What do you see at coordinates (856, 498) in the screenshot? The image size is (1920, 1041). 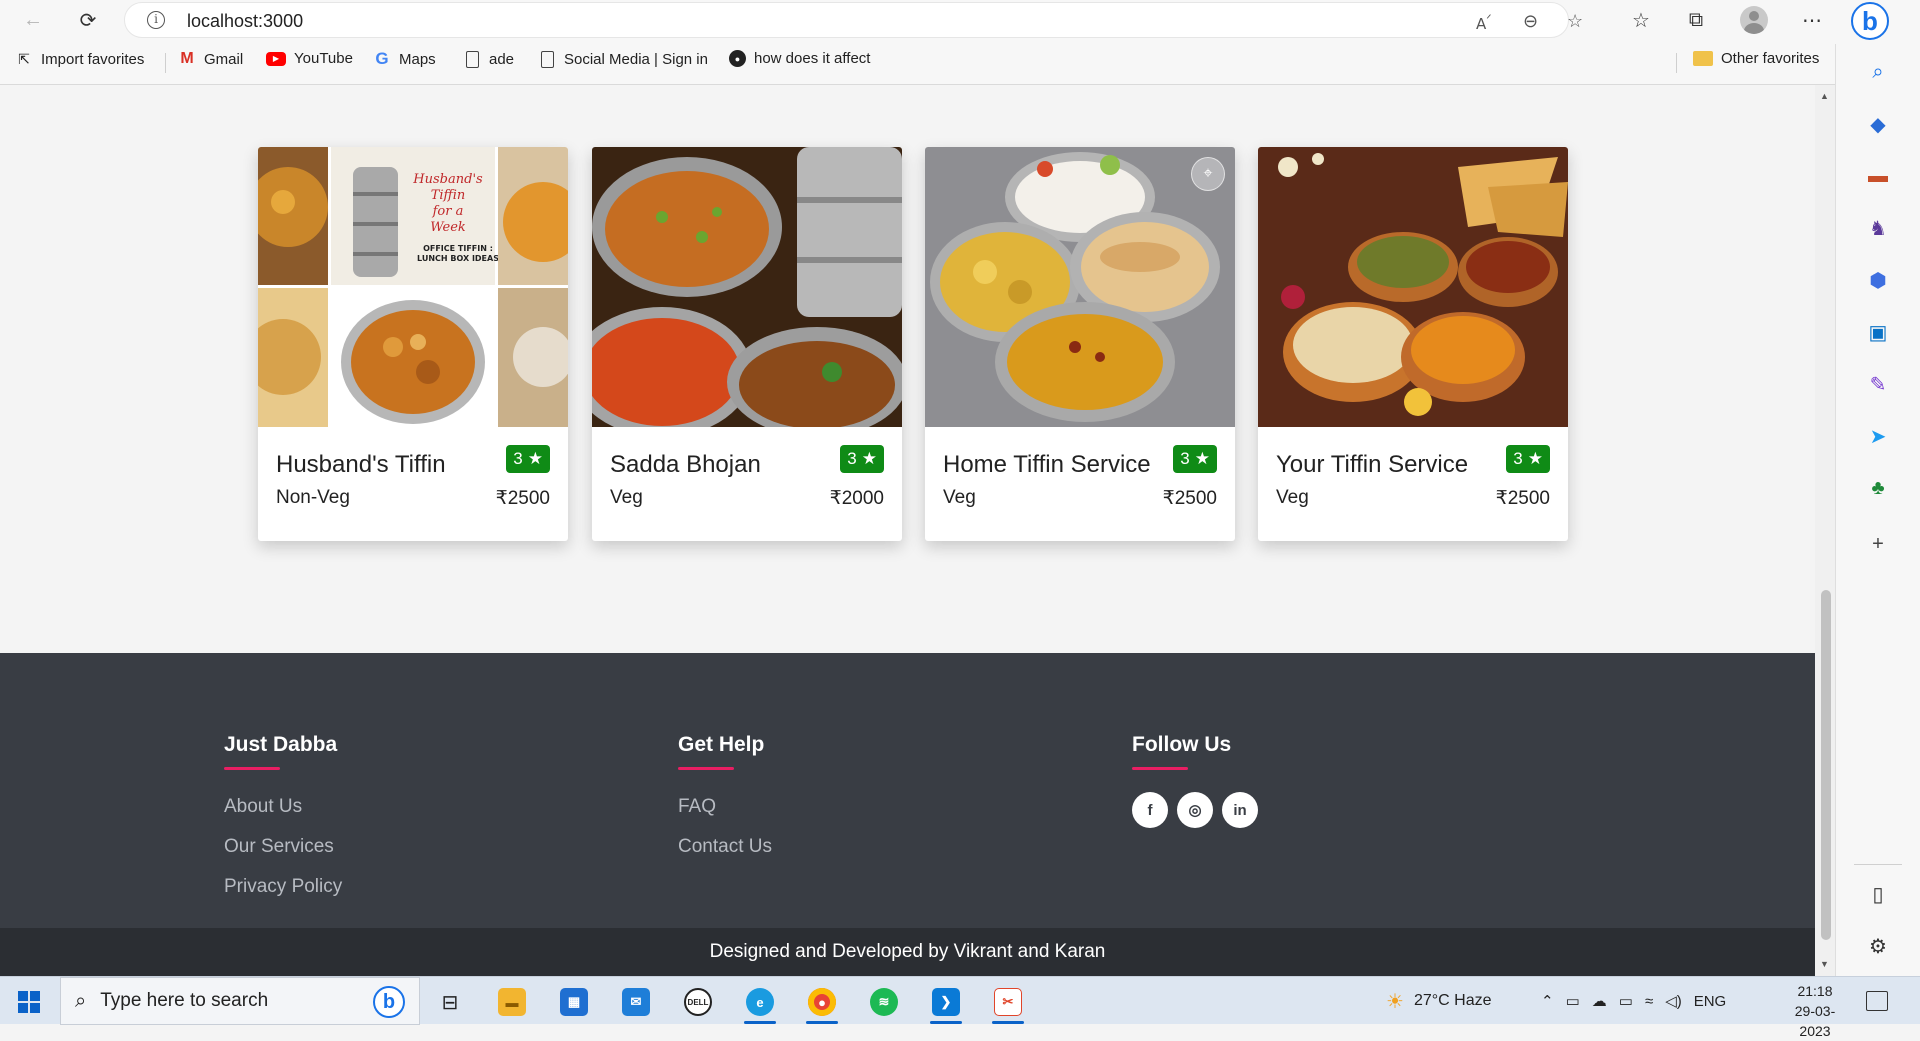 I see `price: ₹2000` at bounding box center [856, 498].